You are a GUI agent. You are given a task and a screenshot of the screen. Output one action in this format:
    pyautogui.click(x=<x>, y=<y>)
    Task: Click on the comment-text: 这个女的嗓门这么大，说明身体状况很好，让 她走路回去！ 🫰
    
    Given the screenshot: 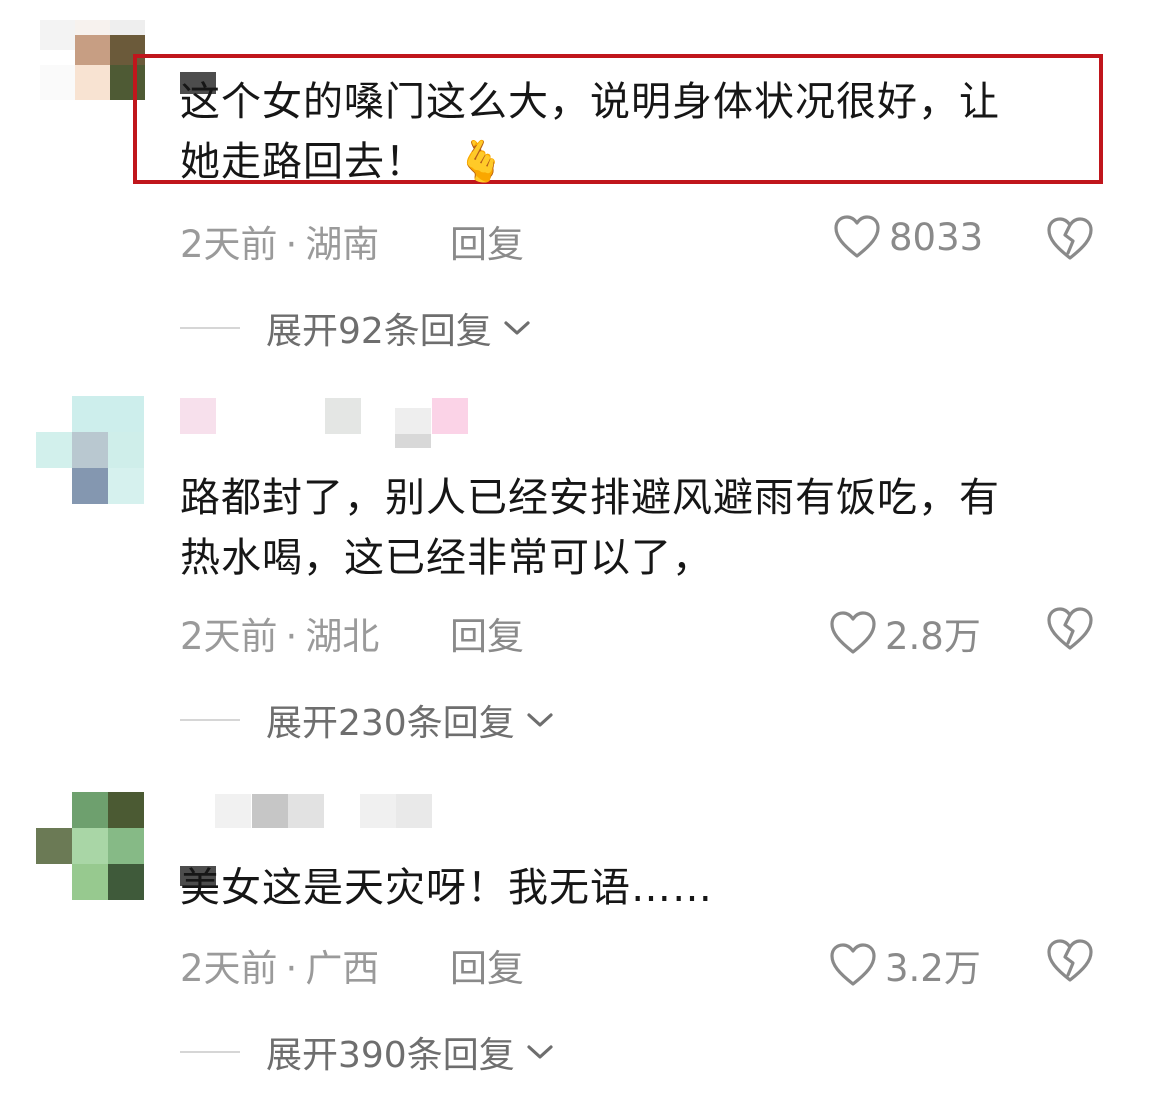 What is the action you would take?
    pyautogui.click(x=590, y=132)
    